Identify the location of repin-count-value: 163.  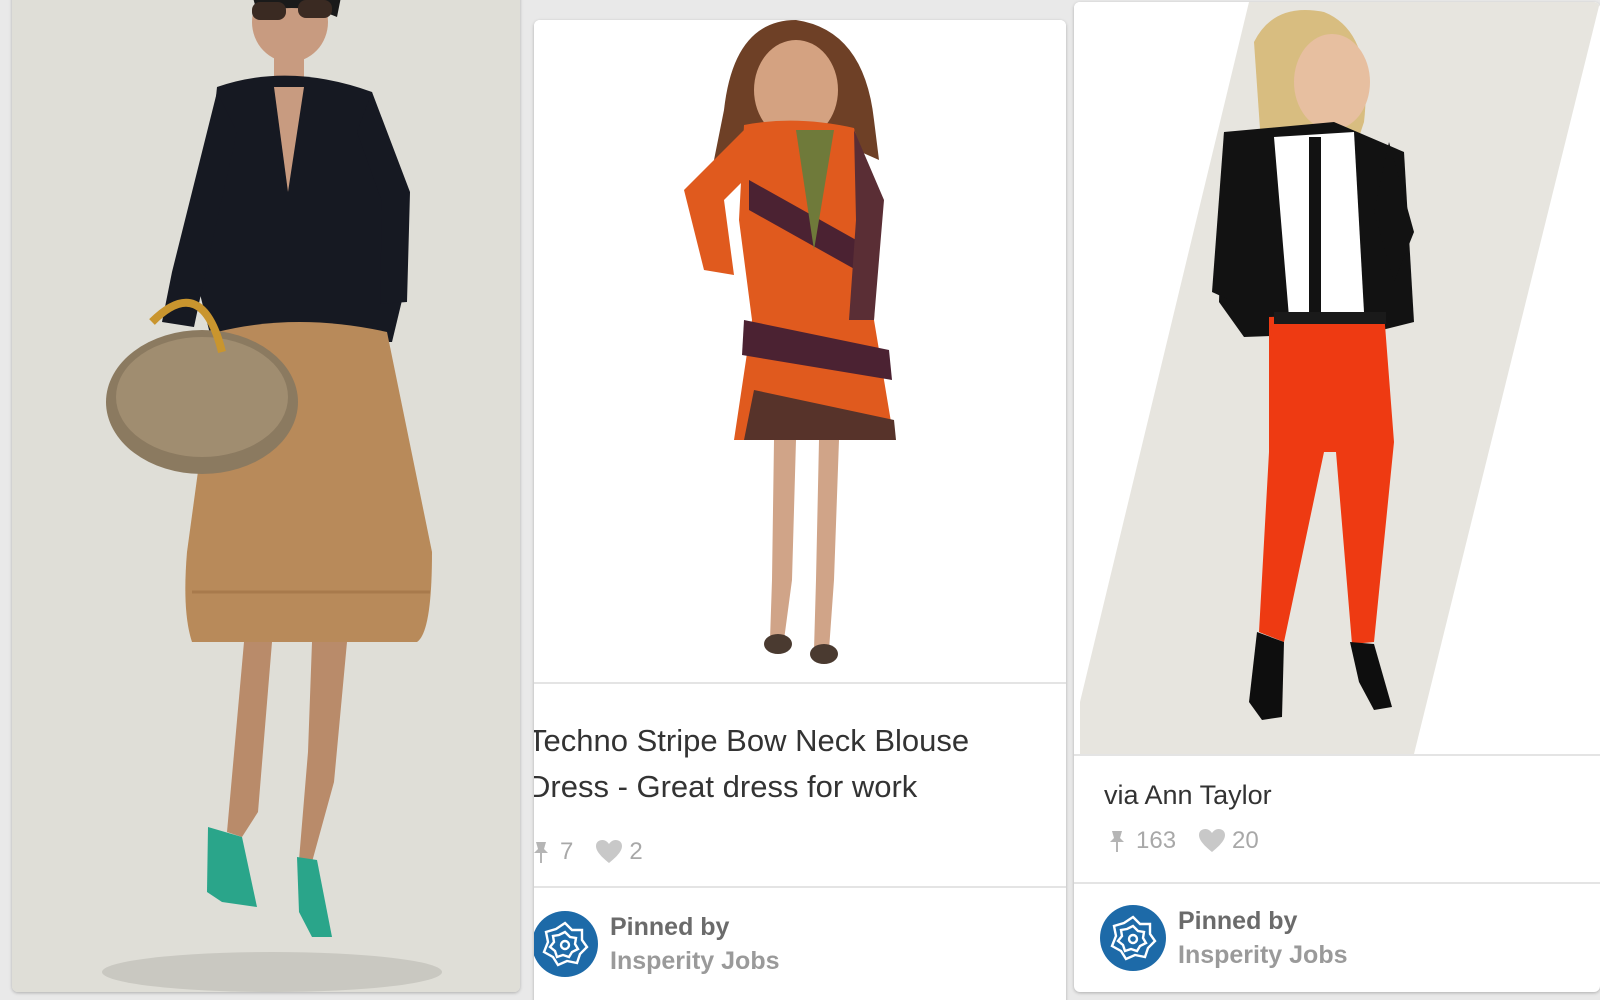
(1156, 840).